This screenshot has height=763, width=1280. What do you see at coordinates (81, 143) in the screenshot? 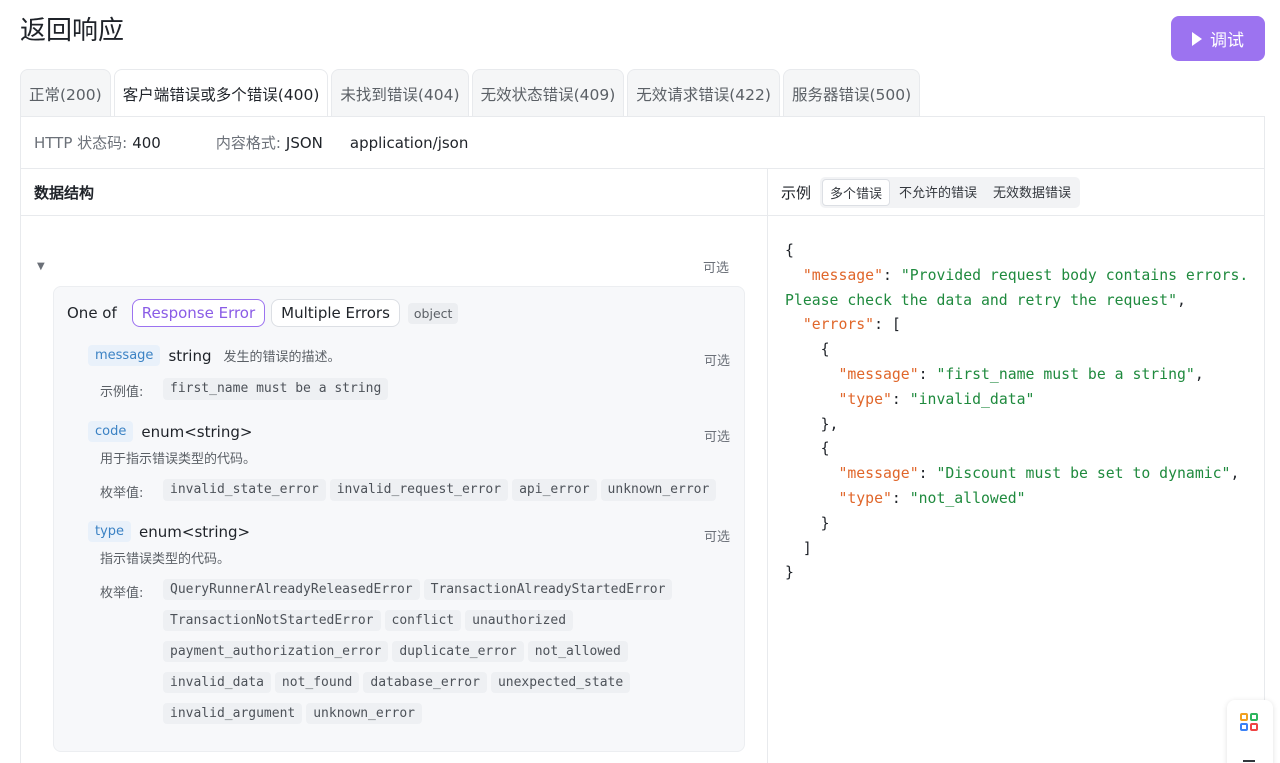
I see `status-label: HTTP 状态码:` at bounding box center [81, 143].